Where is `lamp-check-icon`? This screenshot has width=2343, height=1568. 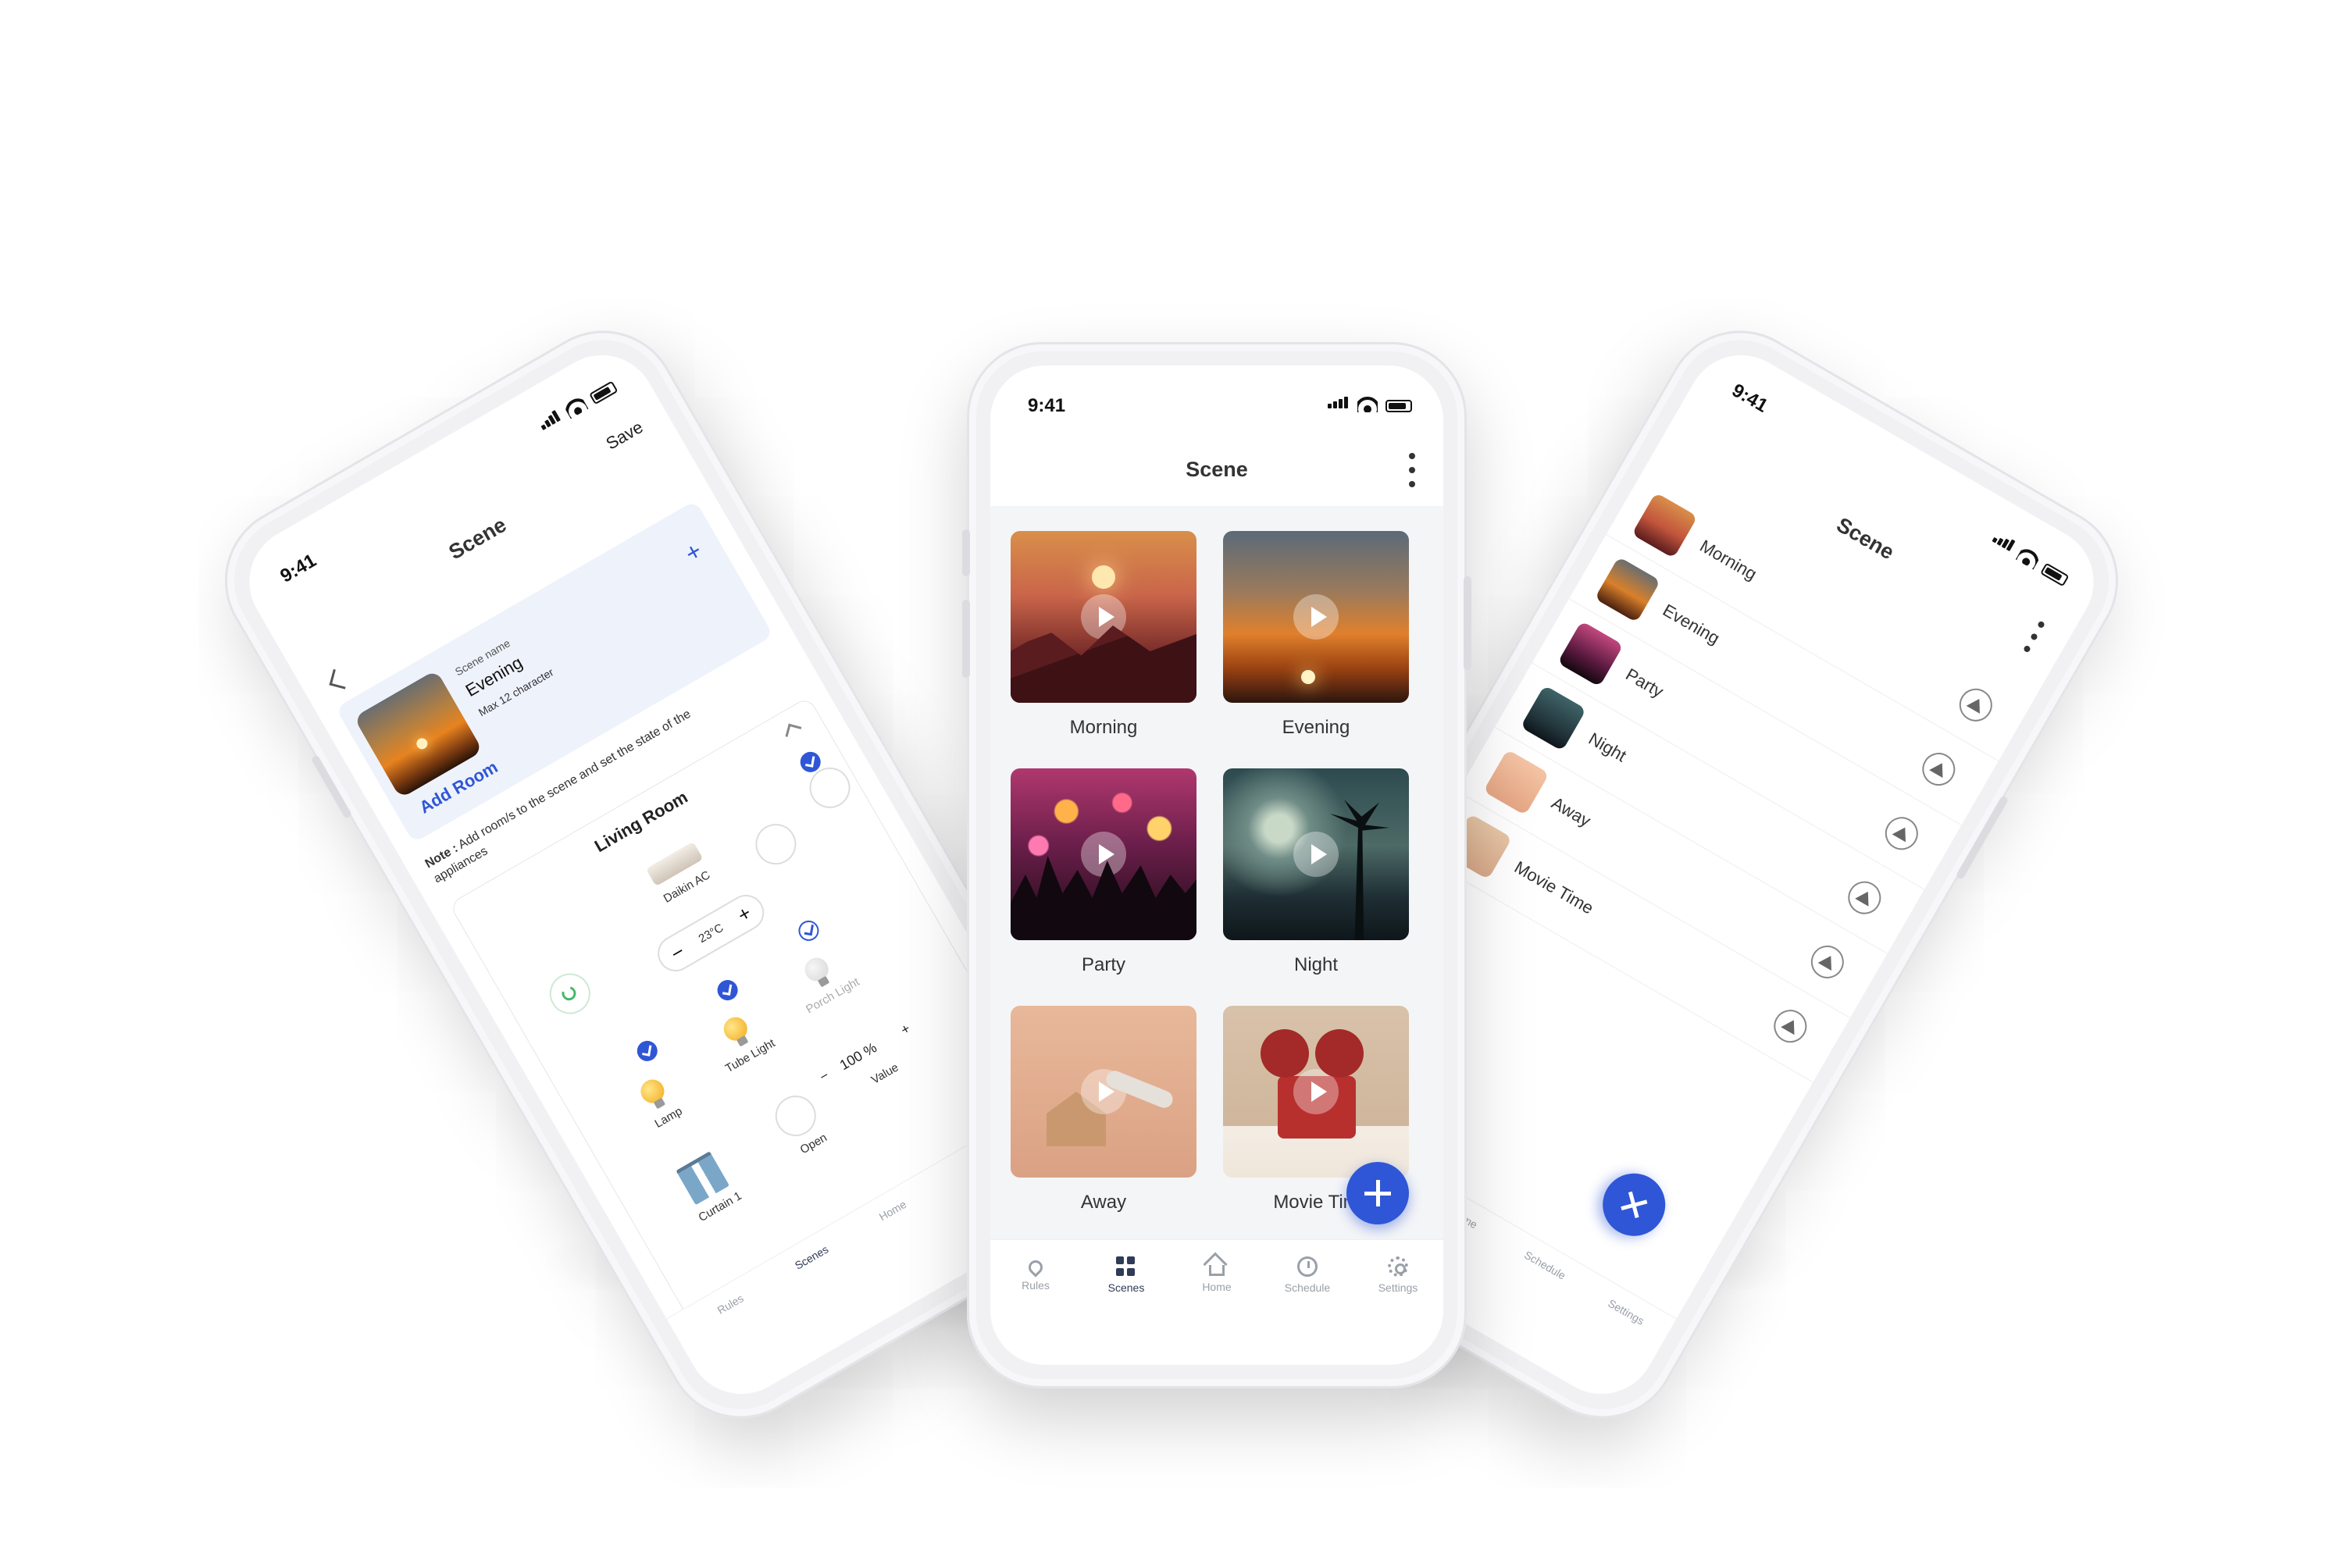
lamp-check-icon is located at coordinates (647, 1051).